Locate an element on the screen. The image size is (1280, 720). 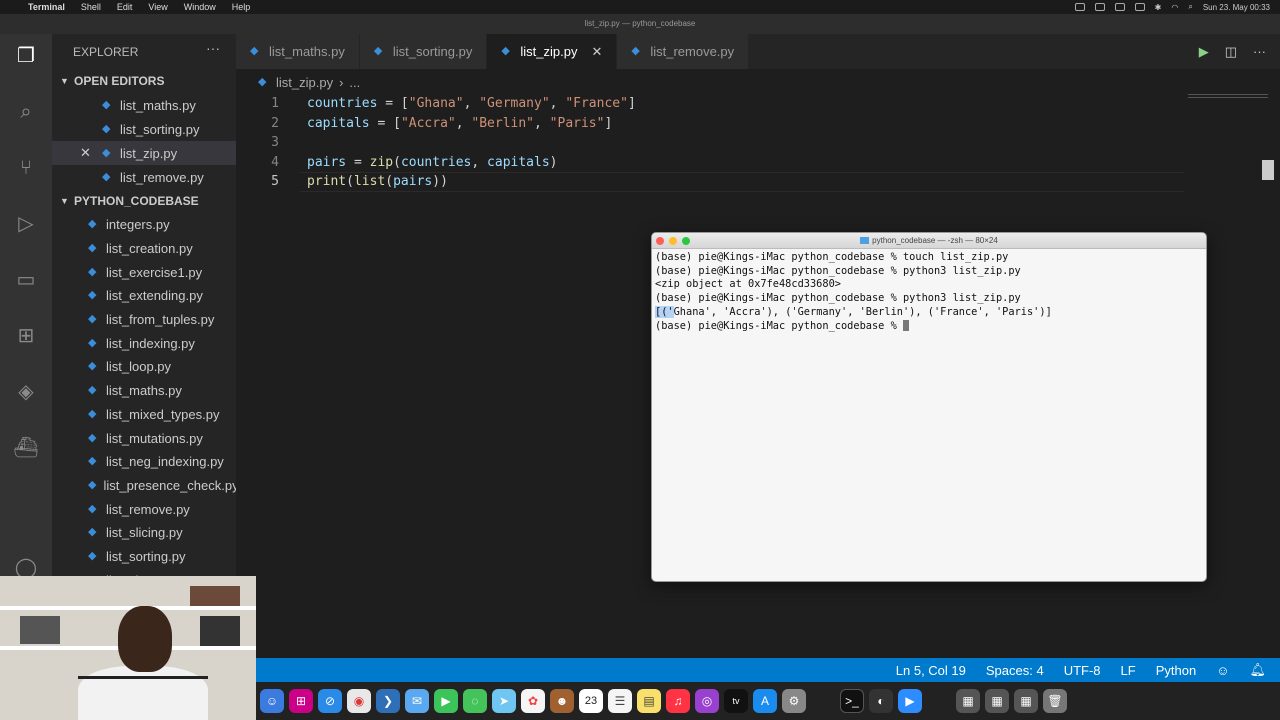
messages-icon: ◌ is located at coordinates (475, 701).